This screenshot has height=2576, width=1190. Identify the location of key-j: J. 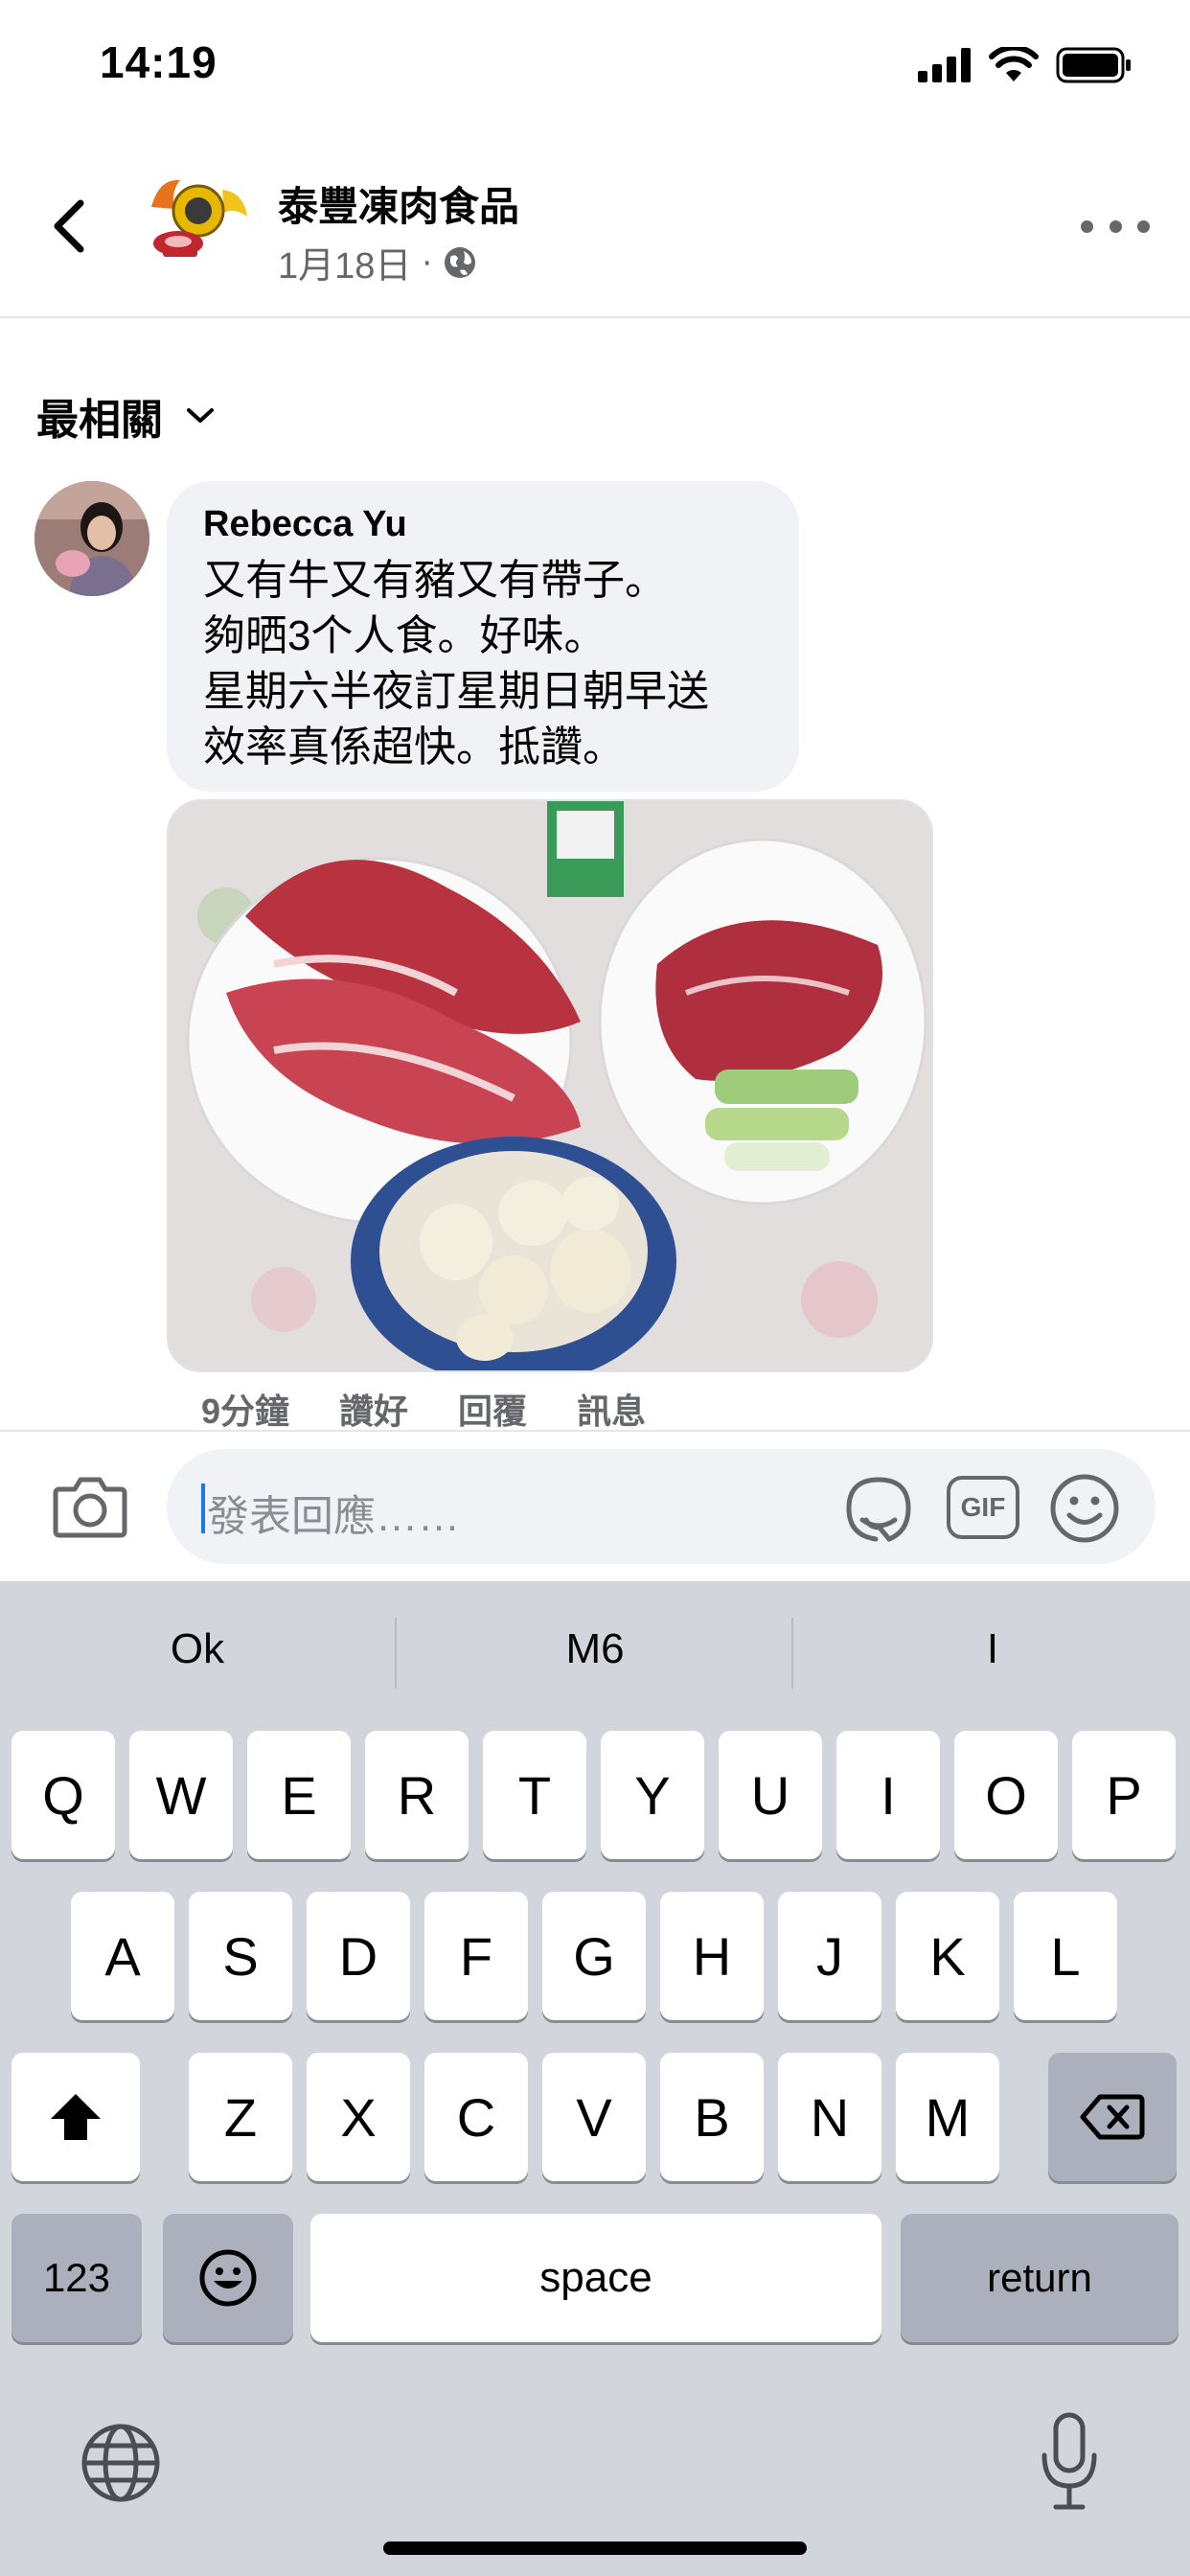
(829, 1956).